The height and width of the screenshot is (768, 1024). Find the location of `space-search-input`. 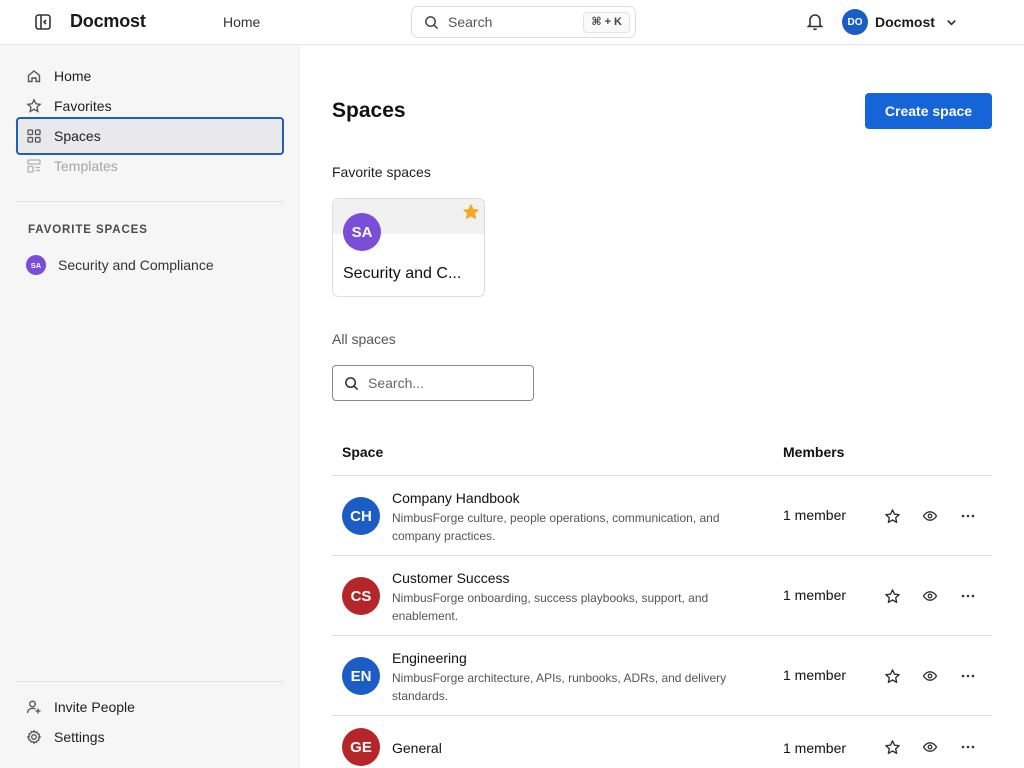

space-search-input is located at coordinates (448, 383).